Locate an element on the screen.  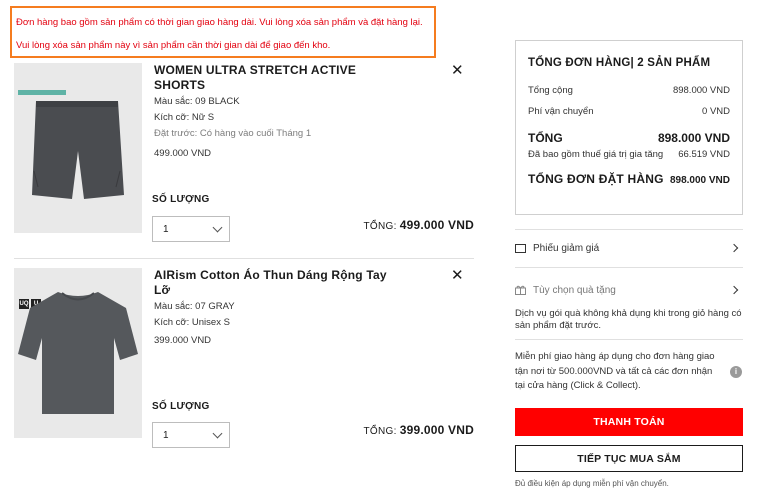
total-label: TỔNG is located at coordinates (545, 138).